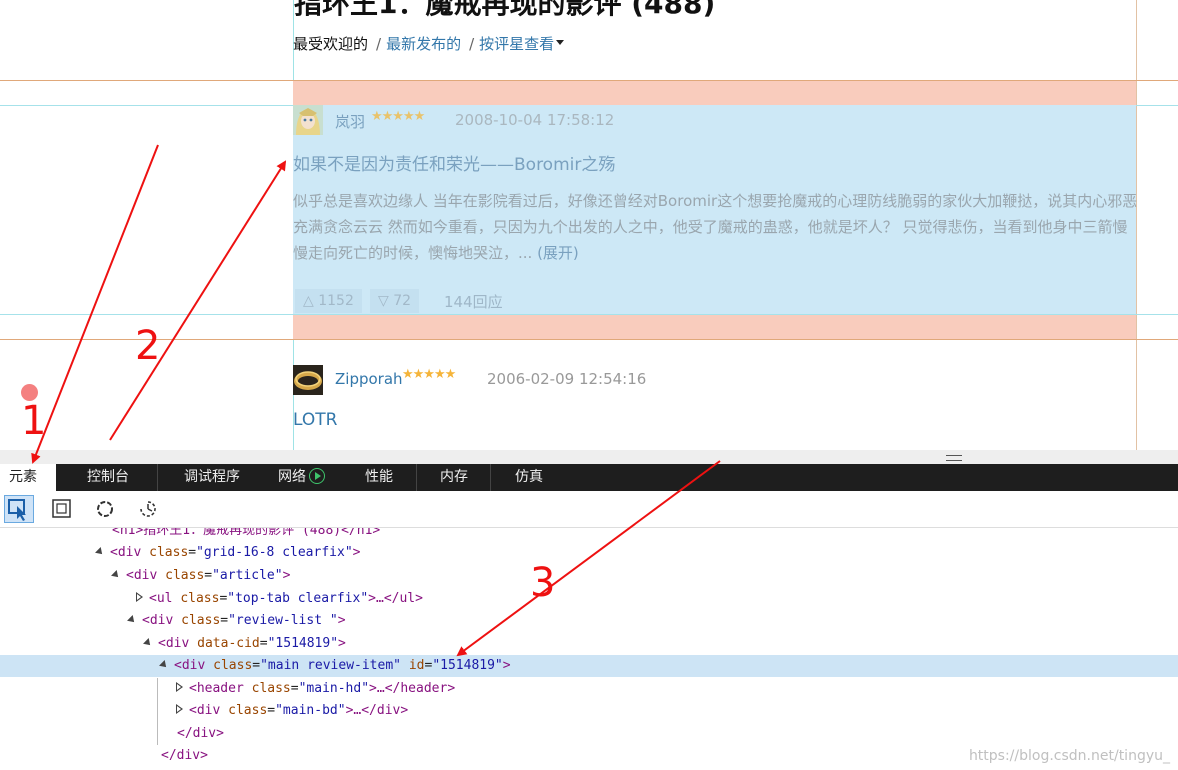 The image size is (1178, 770). I want to click on dom-node: <div class="main-bd">…</div>, so click(589, 711).